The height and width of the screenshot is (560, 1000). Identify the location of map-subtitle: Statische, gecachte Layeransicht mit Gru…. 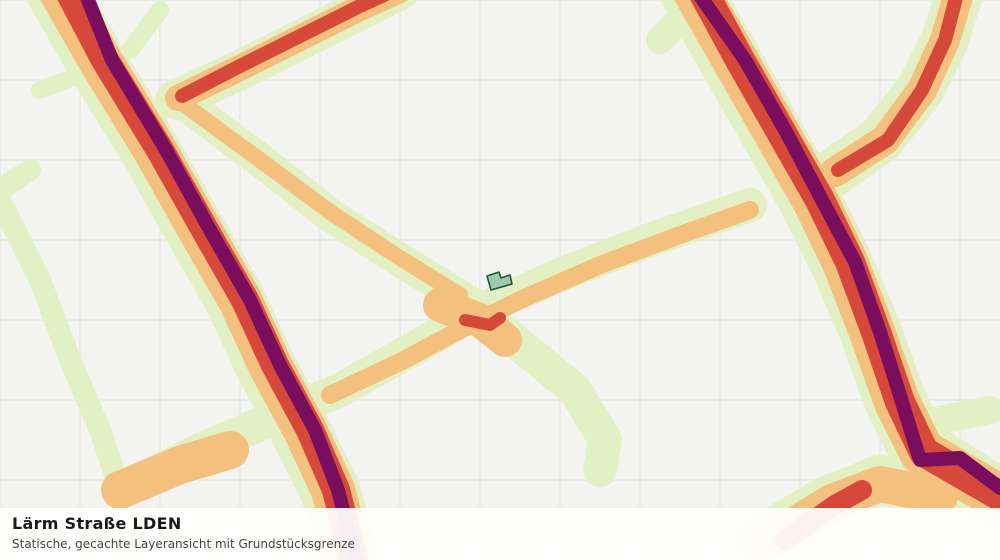
(183, 544).